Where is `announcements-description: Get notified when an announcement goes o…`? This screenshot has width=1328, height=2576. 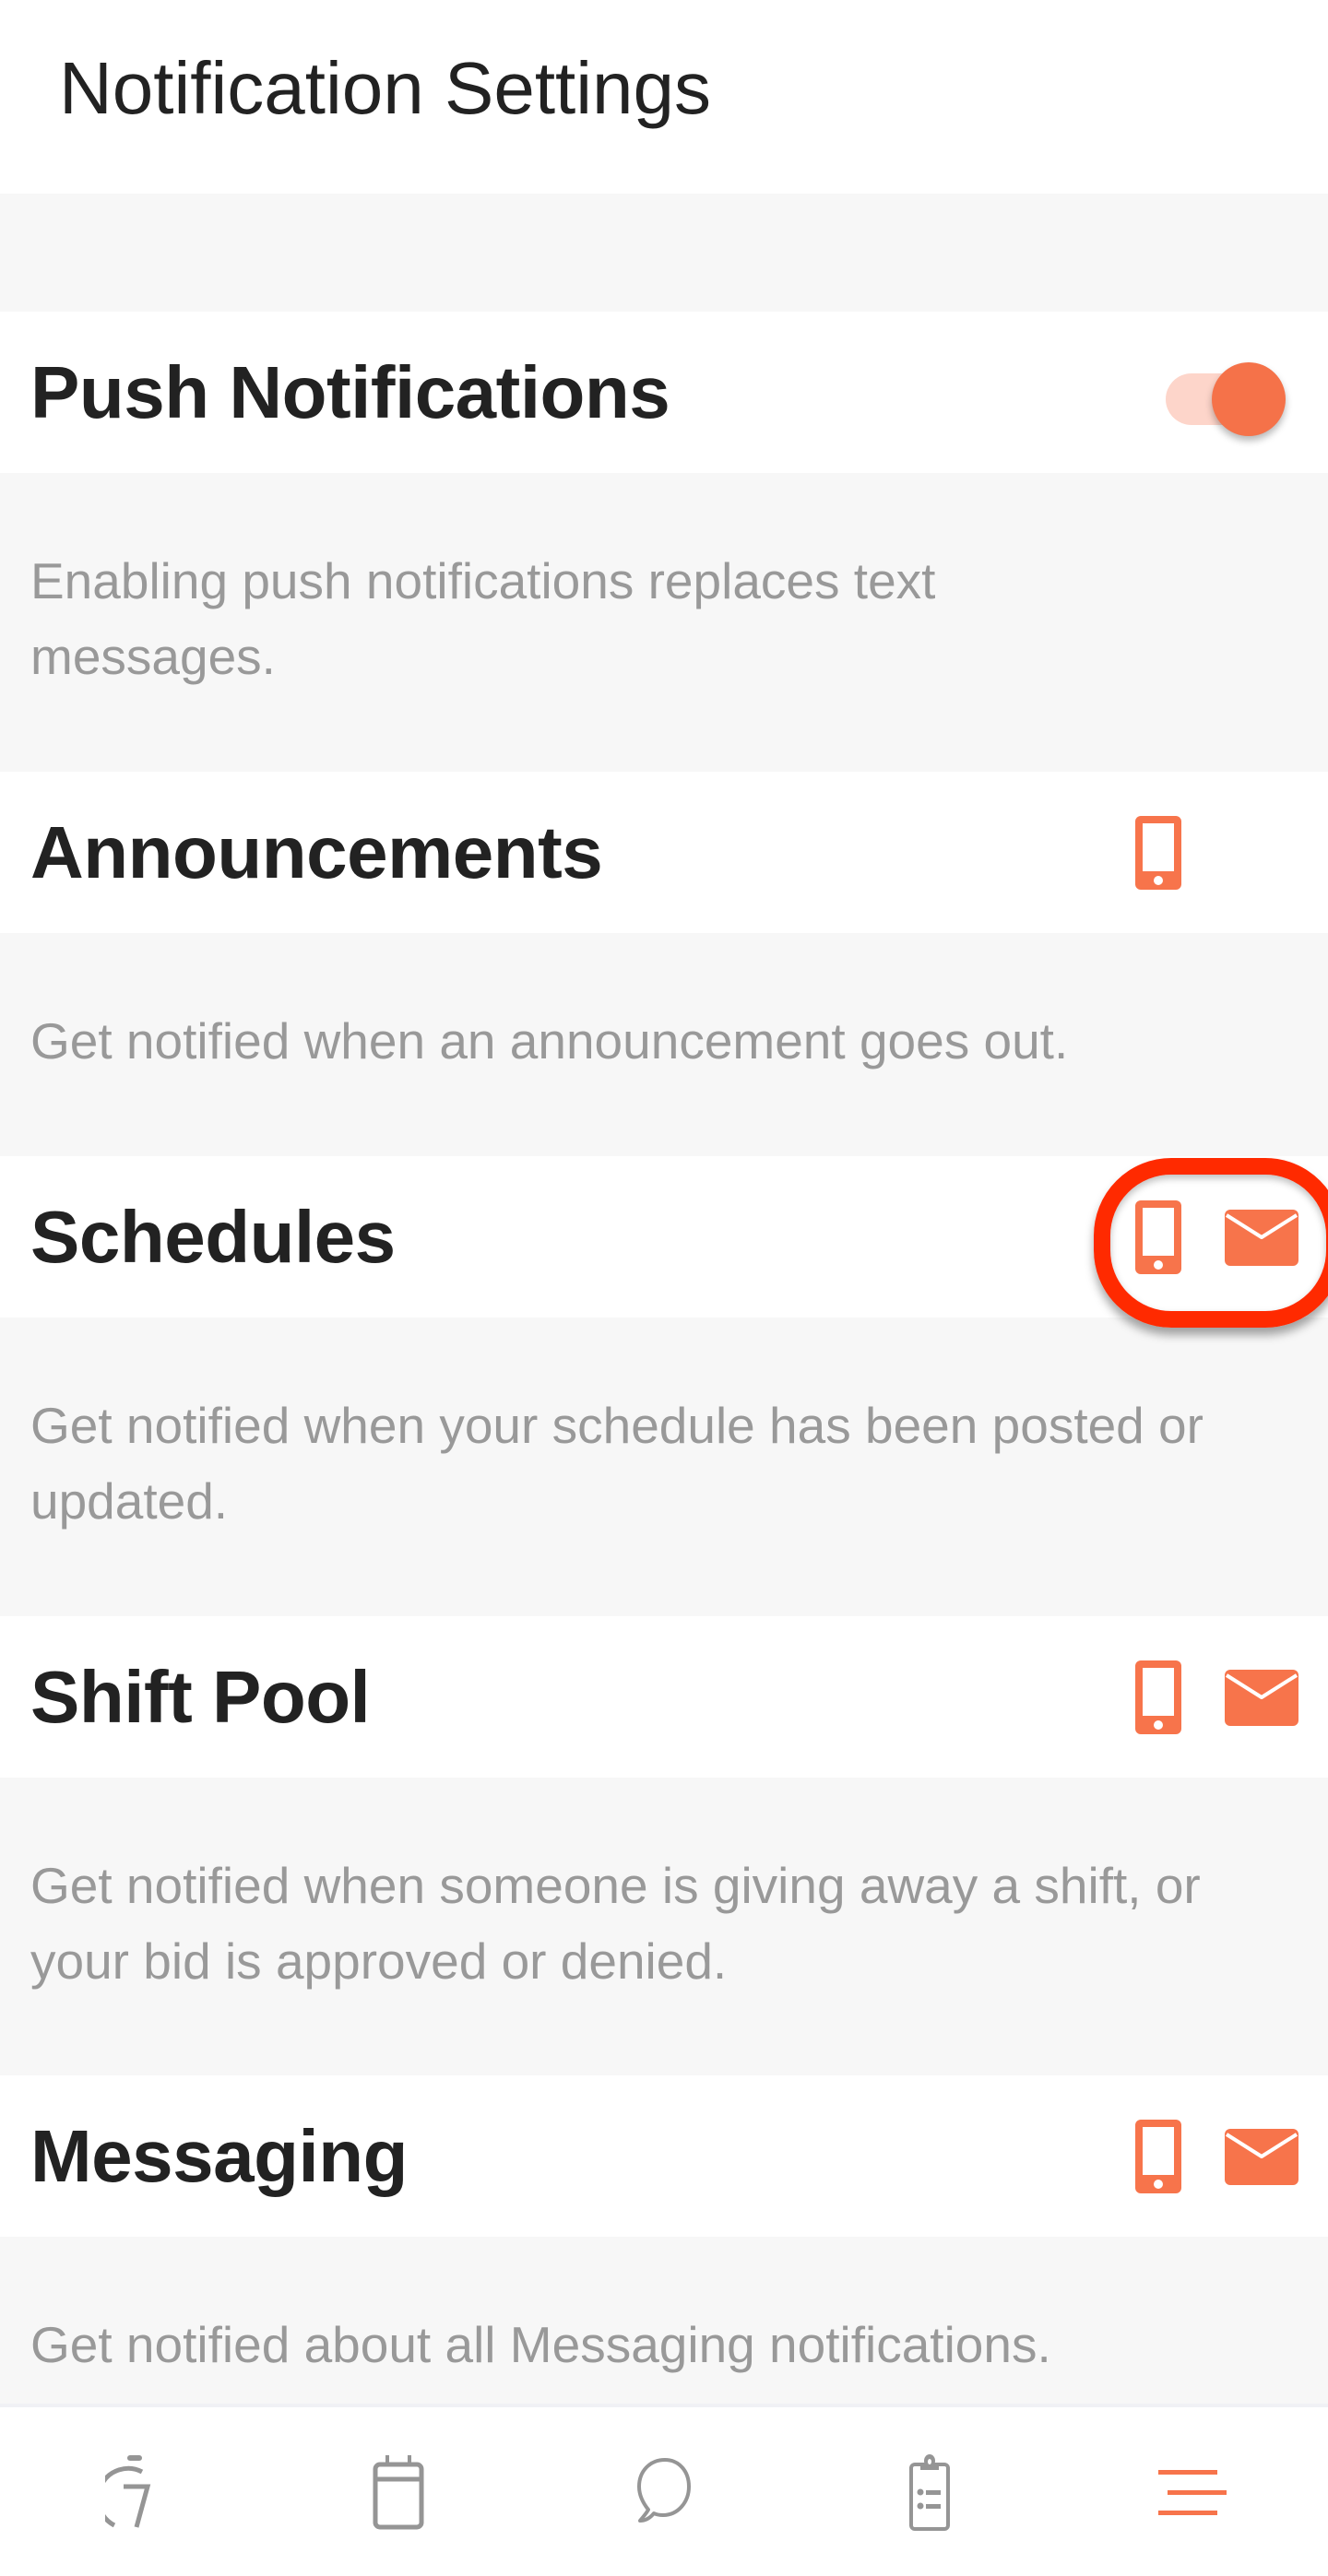
announcements-description: Get notified when an announcement goes o… is located at coordinates (549, 1040).